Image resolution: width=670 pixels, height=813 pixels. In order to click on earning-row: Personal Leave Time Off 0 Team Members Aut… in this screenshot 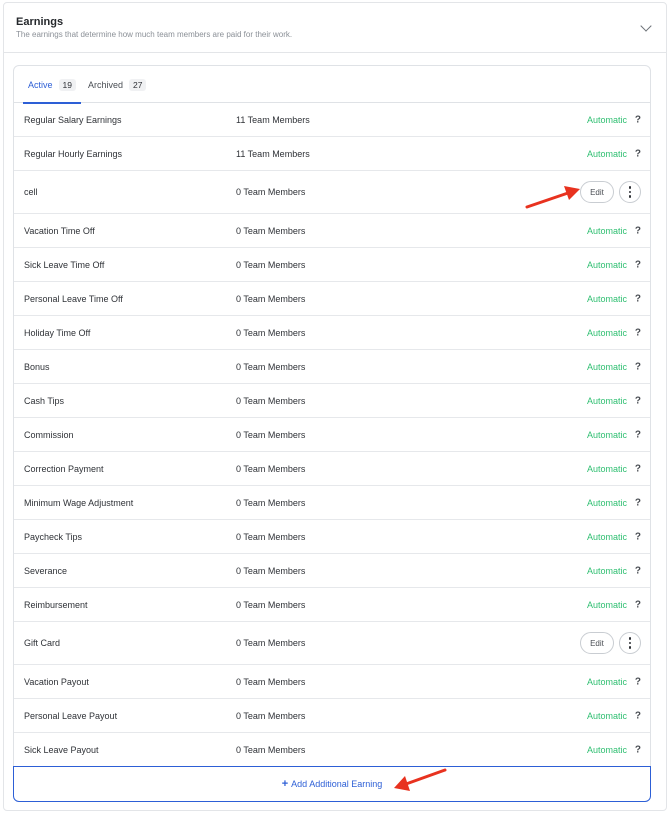, I will do `click(332, 299)`.